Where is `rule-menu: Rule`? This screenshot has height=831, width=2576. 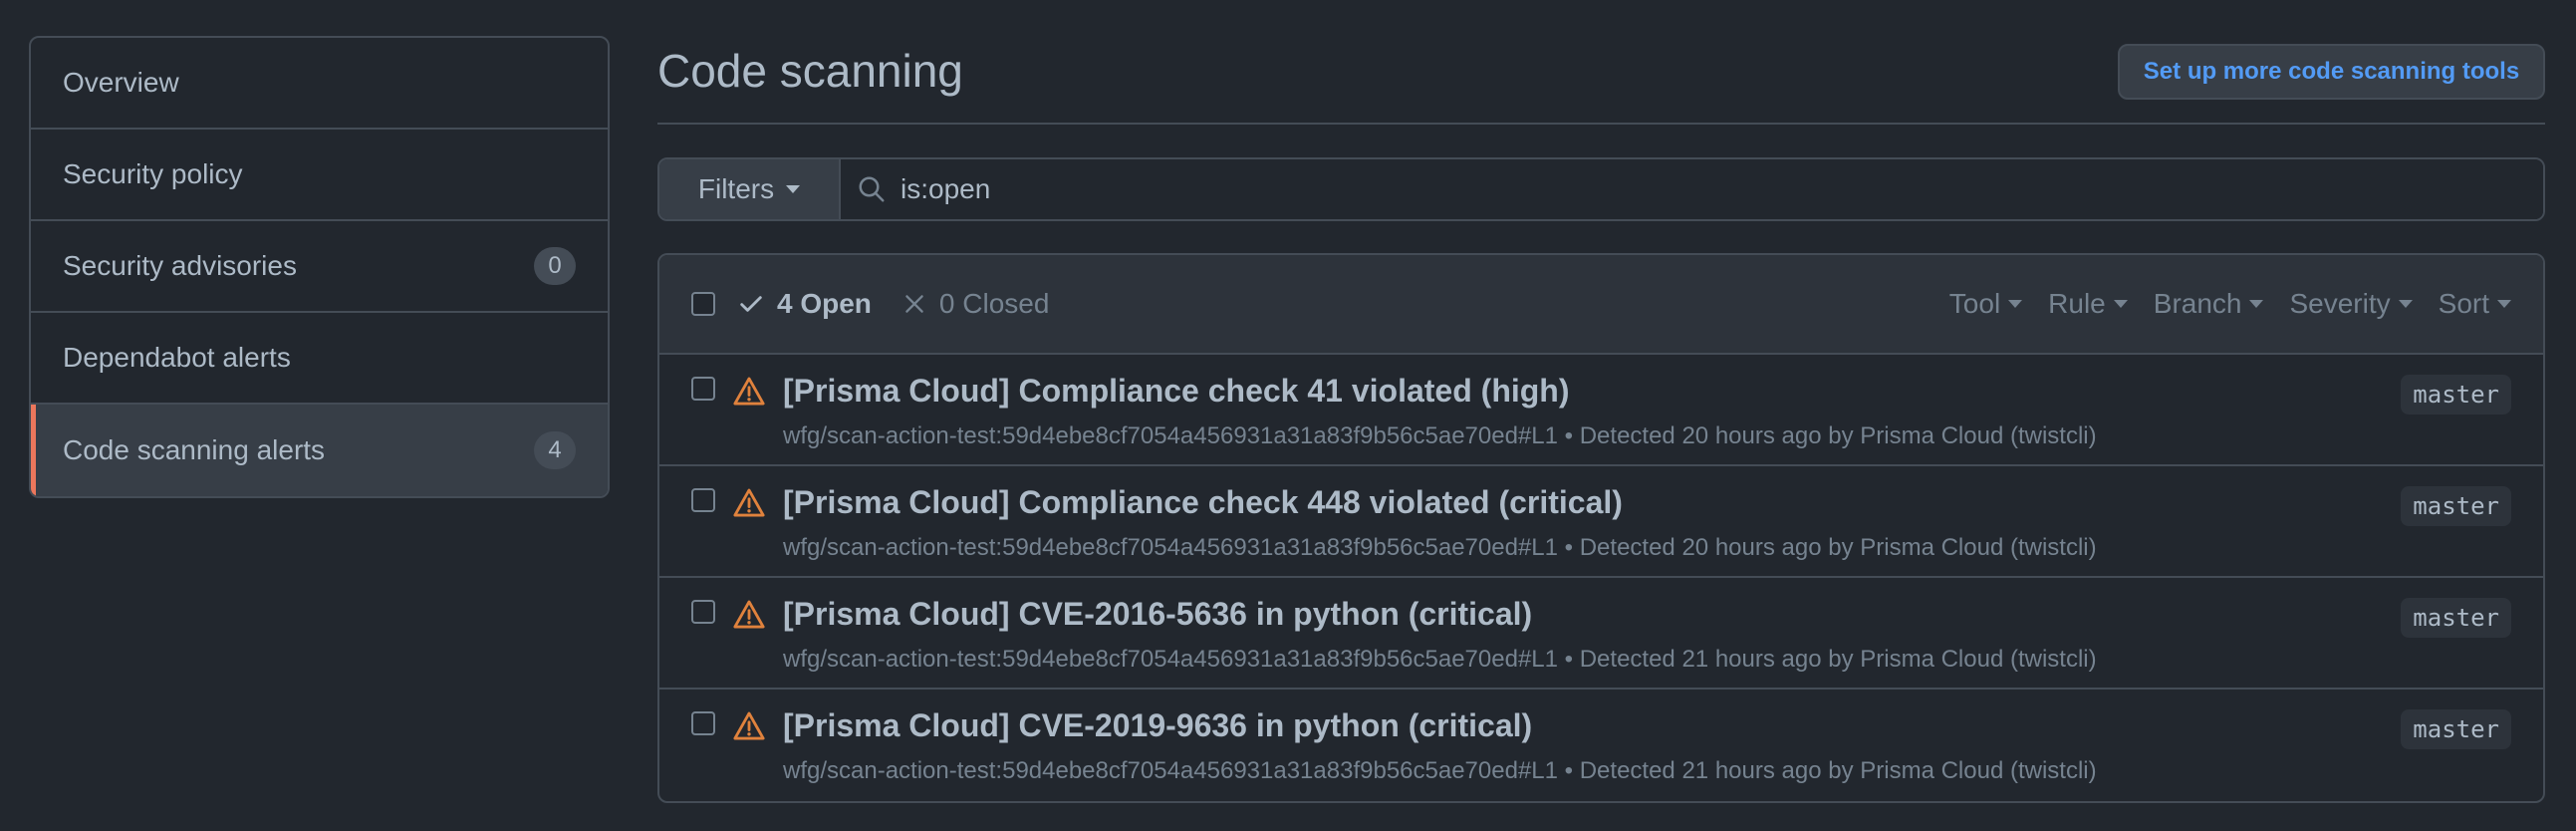
rule-menu: Rule is located at coordinates (2088, 304).